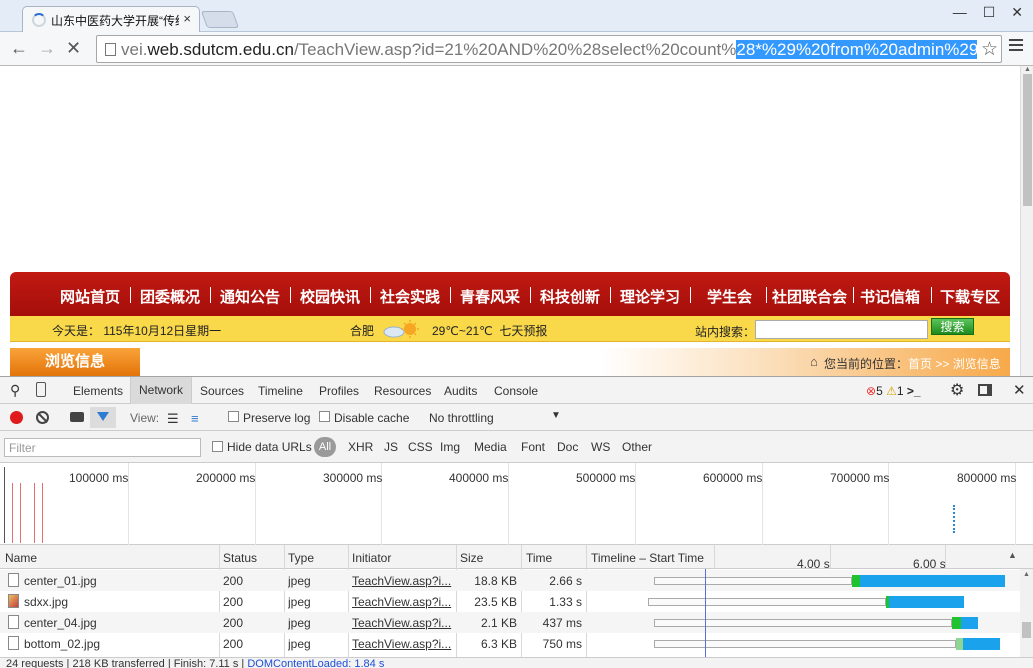 This screenshot has width=1033, height=668. What do you see at coordinates (420, 447) in the screenshot?
I see `filter-css: CSS` at bounding box center [420, 447].